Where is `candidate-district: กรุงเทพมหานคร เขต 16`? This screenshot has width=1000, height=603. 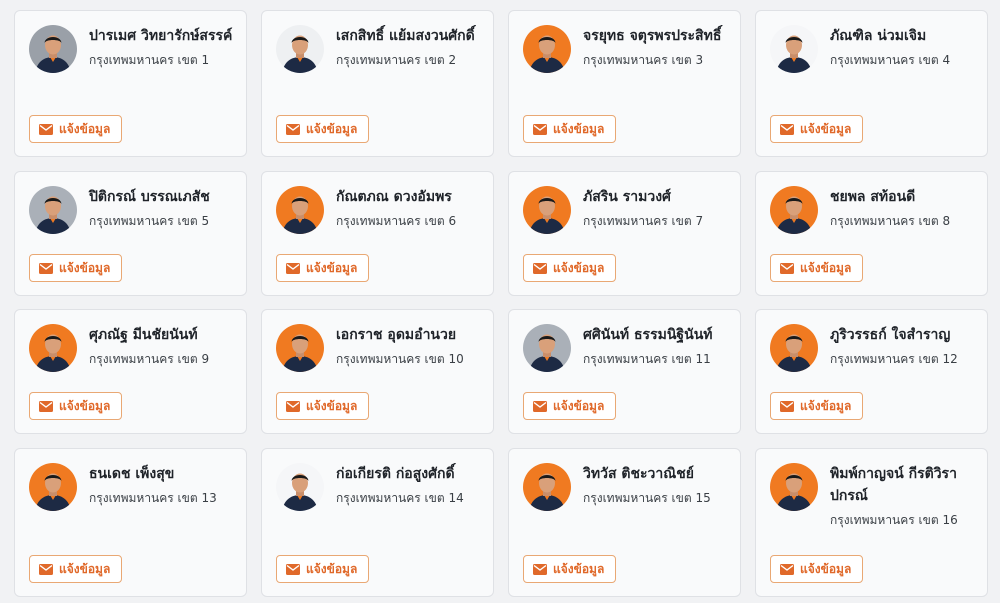 candidate-district: กรุงเทพมหานคร เขต 16 is located at coordinates (894, 520).